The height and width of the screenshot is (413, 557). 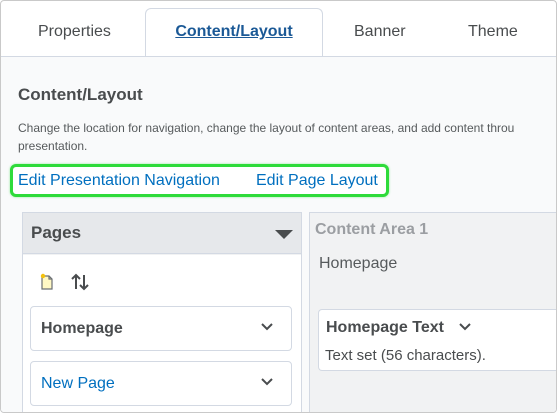 What do you see at coordinates (53, 146) in the screenshot?
I see `description-line-2: presentation.` at bounding box center [53, 146].